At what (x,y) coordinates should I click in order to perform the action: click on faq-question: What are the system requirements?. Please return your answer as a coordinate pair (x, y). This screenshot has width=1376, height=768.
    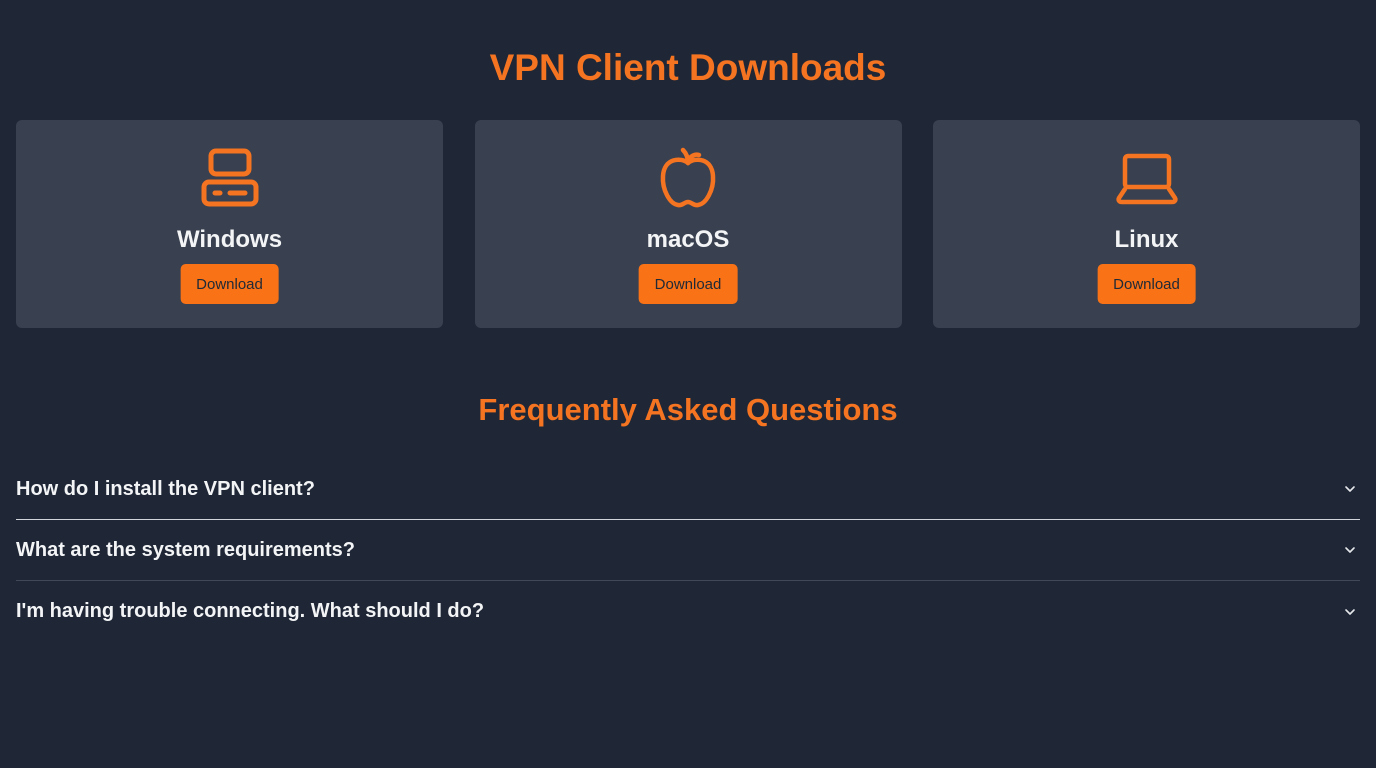
    Looking at the image, I should click on (185, 549).